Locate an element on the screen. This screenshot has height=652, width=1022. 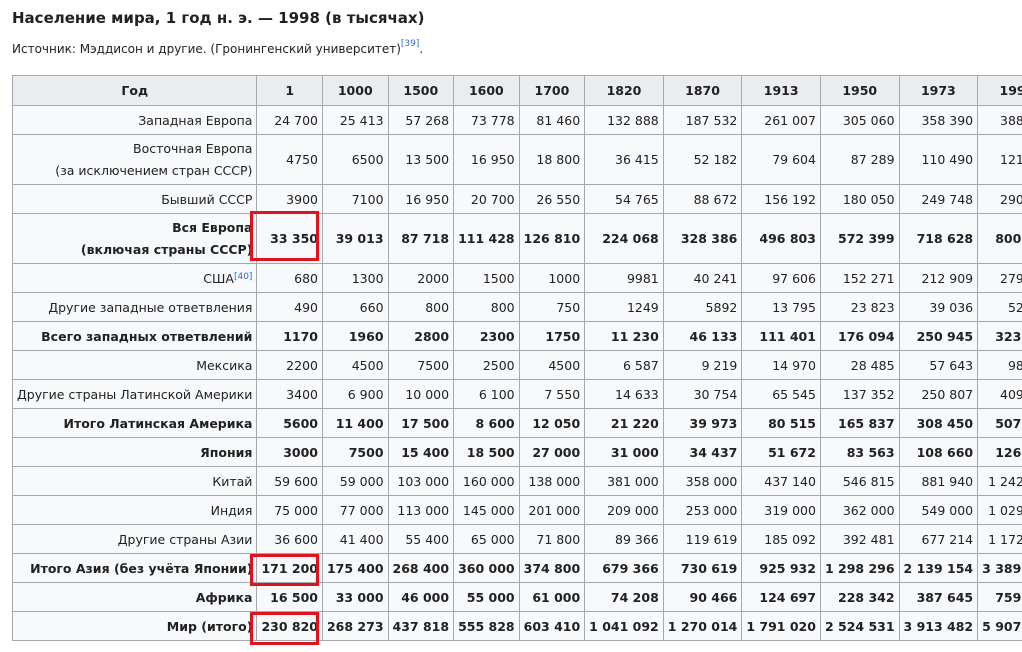
row-label-line: Вся Европа is located at coordinates (212, 227).